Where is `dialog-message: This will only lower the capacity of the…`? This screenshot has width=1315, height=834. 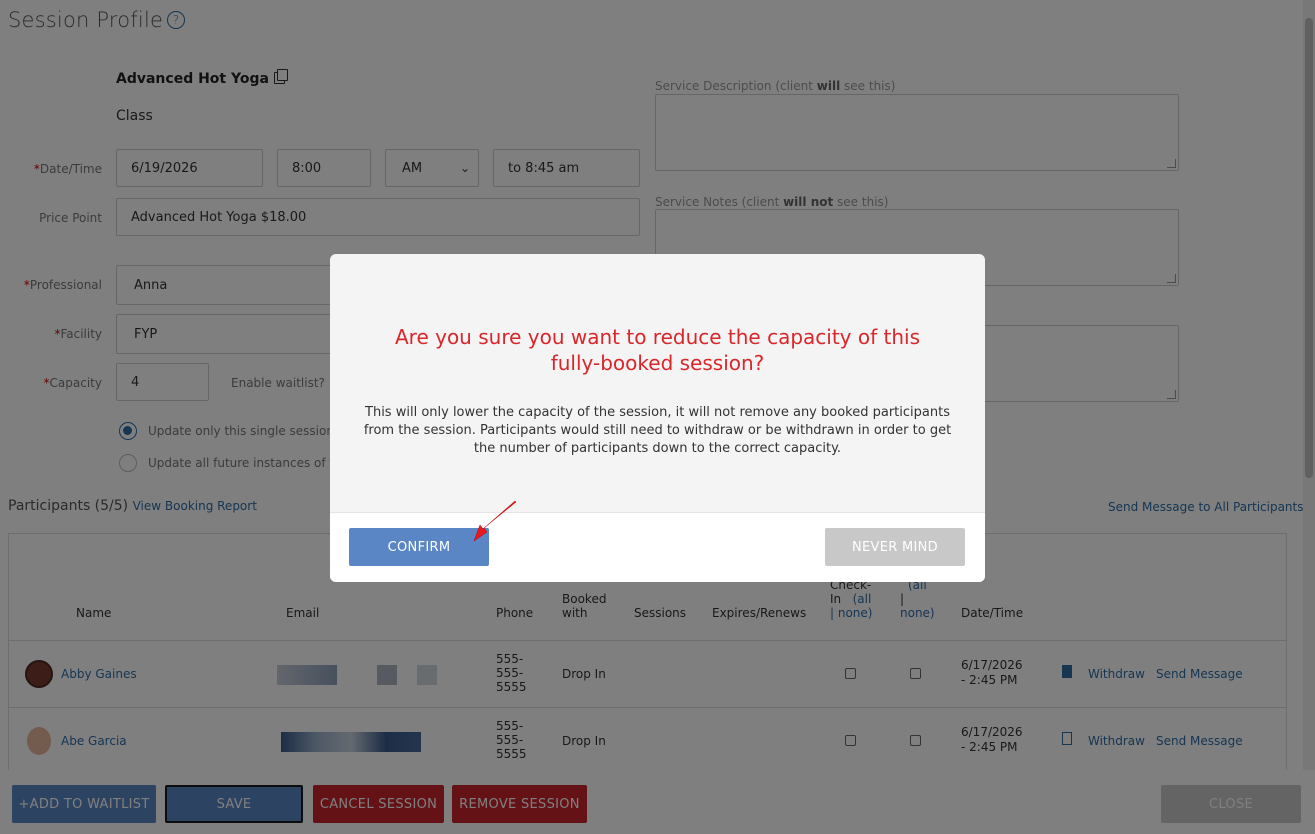
dialog-message: This will only lower the capacity of the… is located at coordinates (657, 430).